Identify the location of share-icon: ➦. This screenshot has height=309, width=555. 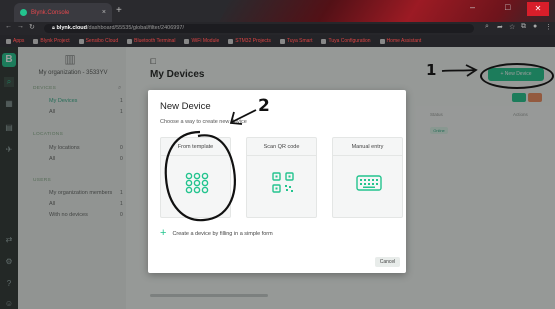
(500, 27).